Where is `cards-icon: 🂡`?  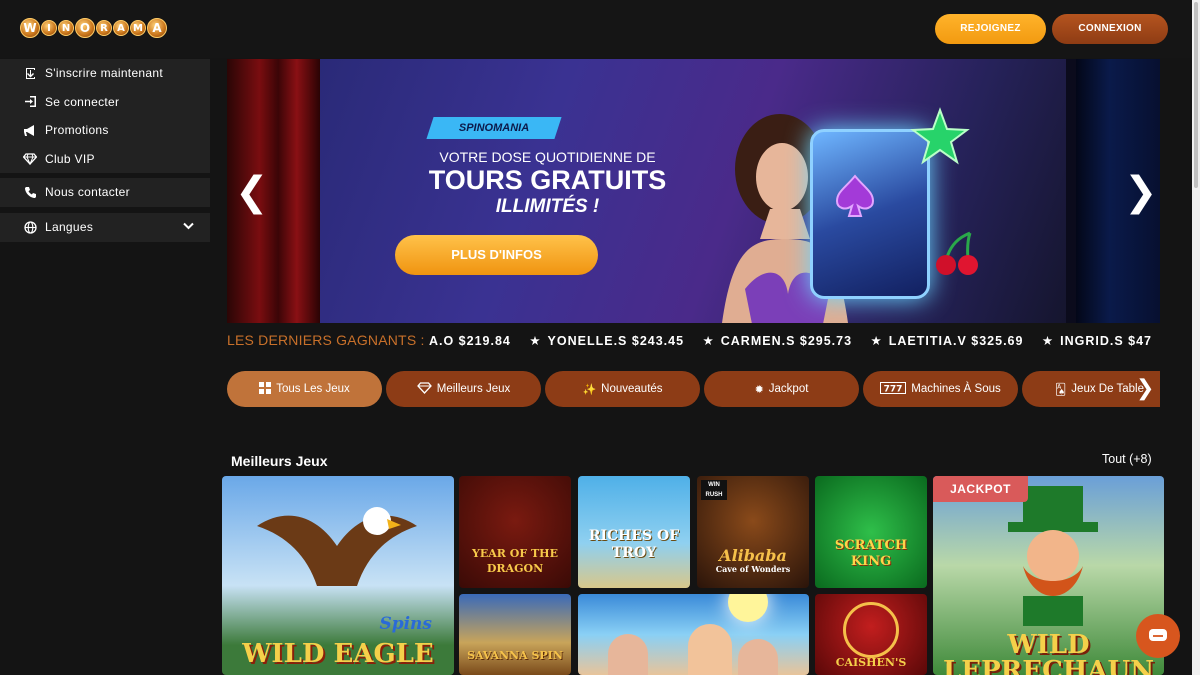 cards-icon: 🂡 is located at coordinates (1061, 389).